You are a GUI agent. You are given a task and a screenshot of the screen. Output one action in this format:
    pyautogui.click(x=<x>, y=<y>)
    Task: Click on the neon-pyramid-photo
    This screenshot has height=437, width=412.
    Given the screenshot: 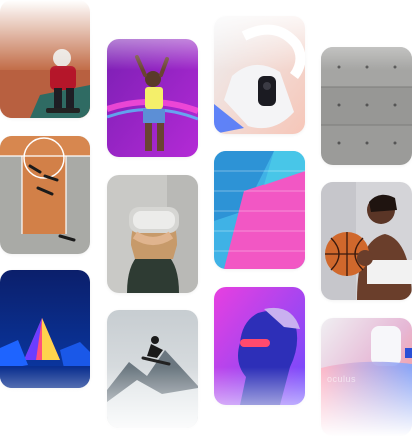 What is the action you would take?
    pyautogui.click(x=45, y=329)
    